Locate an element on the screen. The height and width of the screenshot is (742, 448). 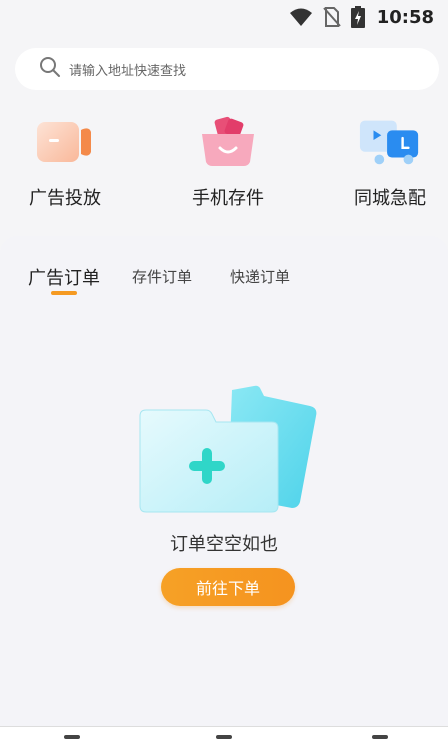
status-time: 10:58 is located at coordinates (405, 17).